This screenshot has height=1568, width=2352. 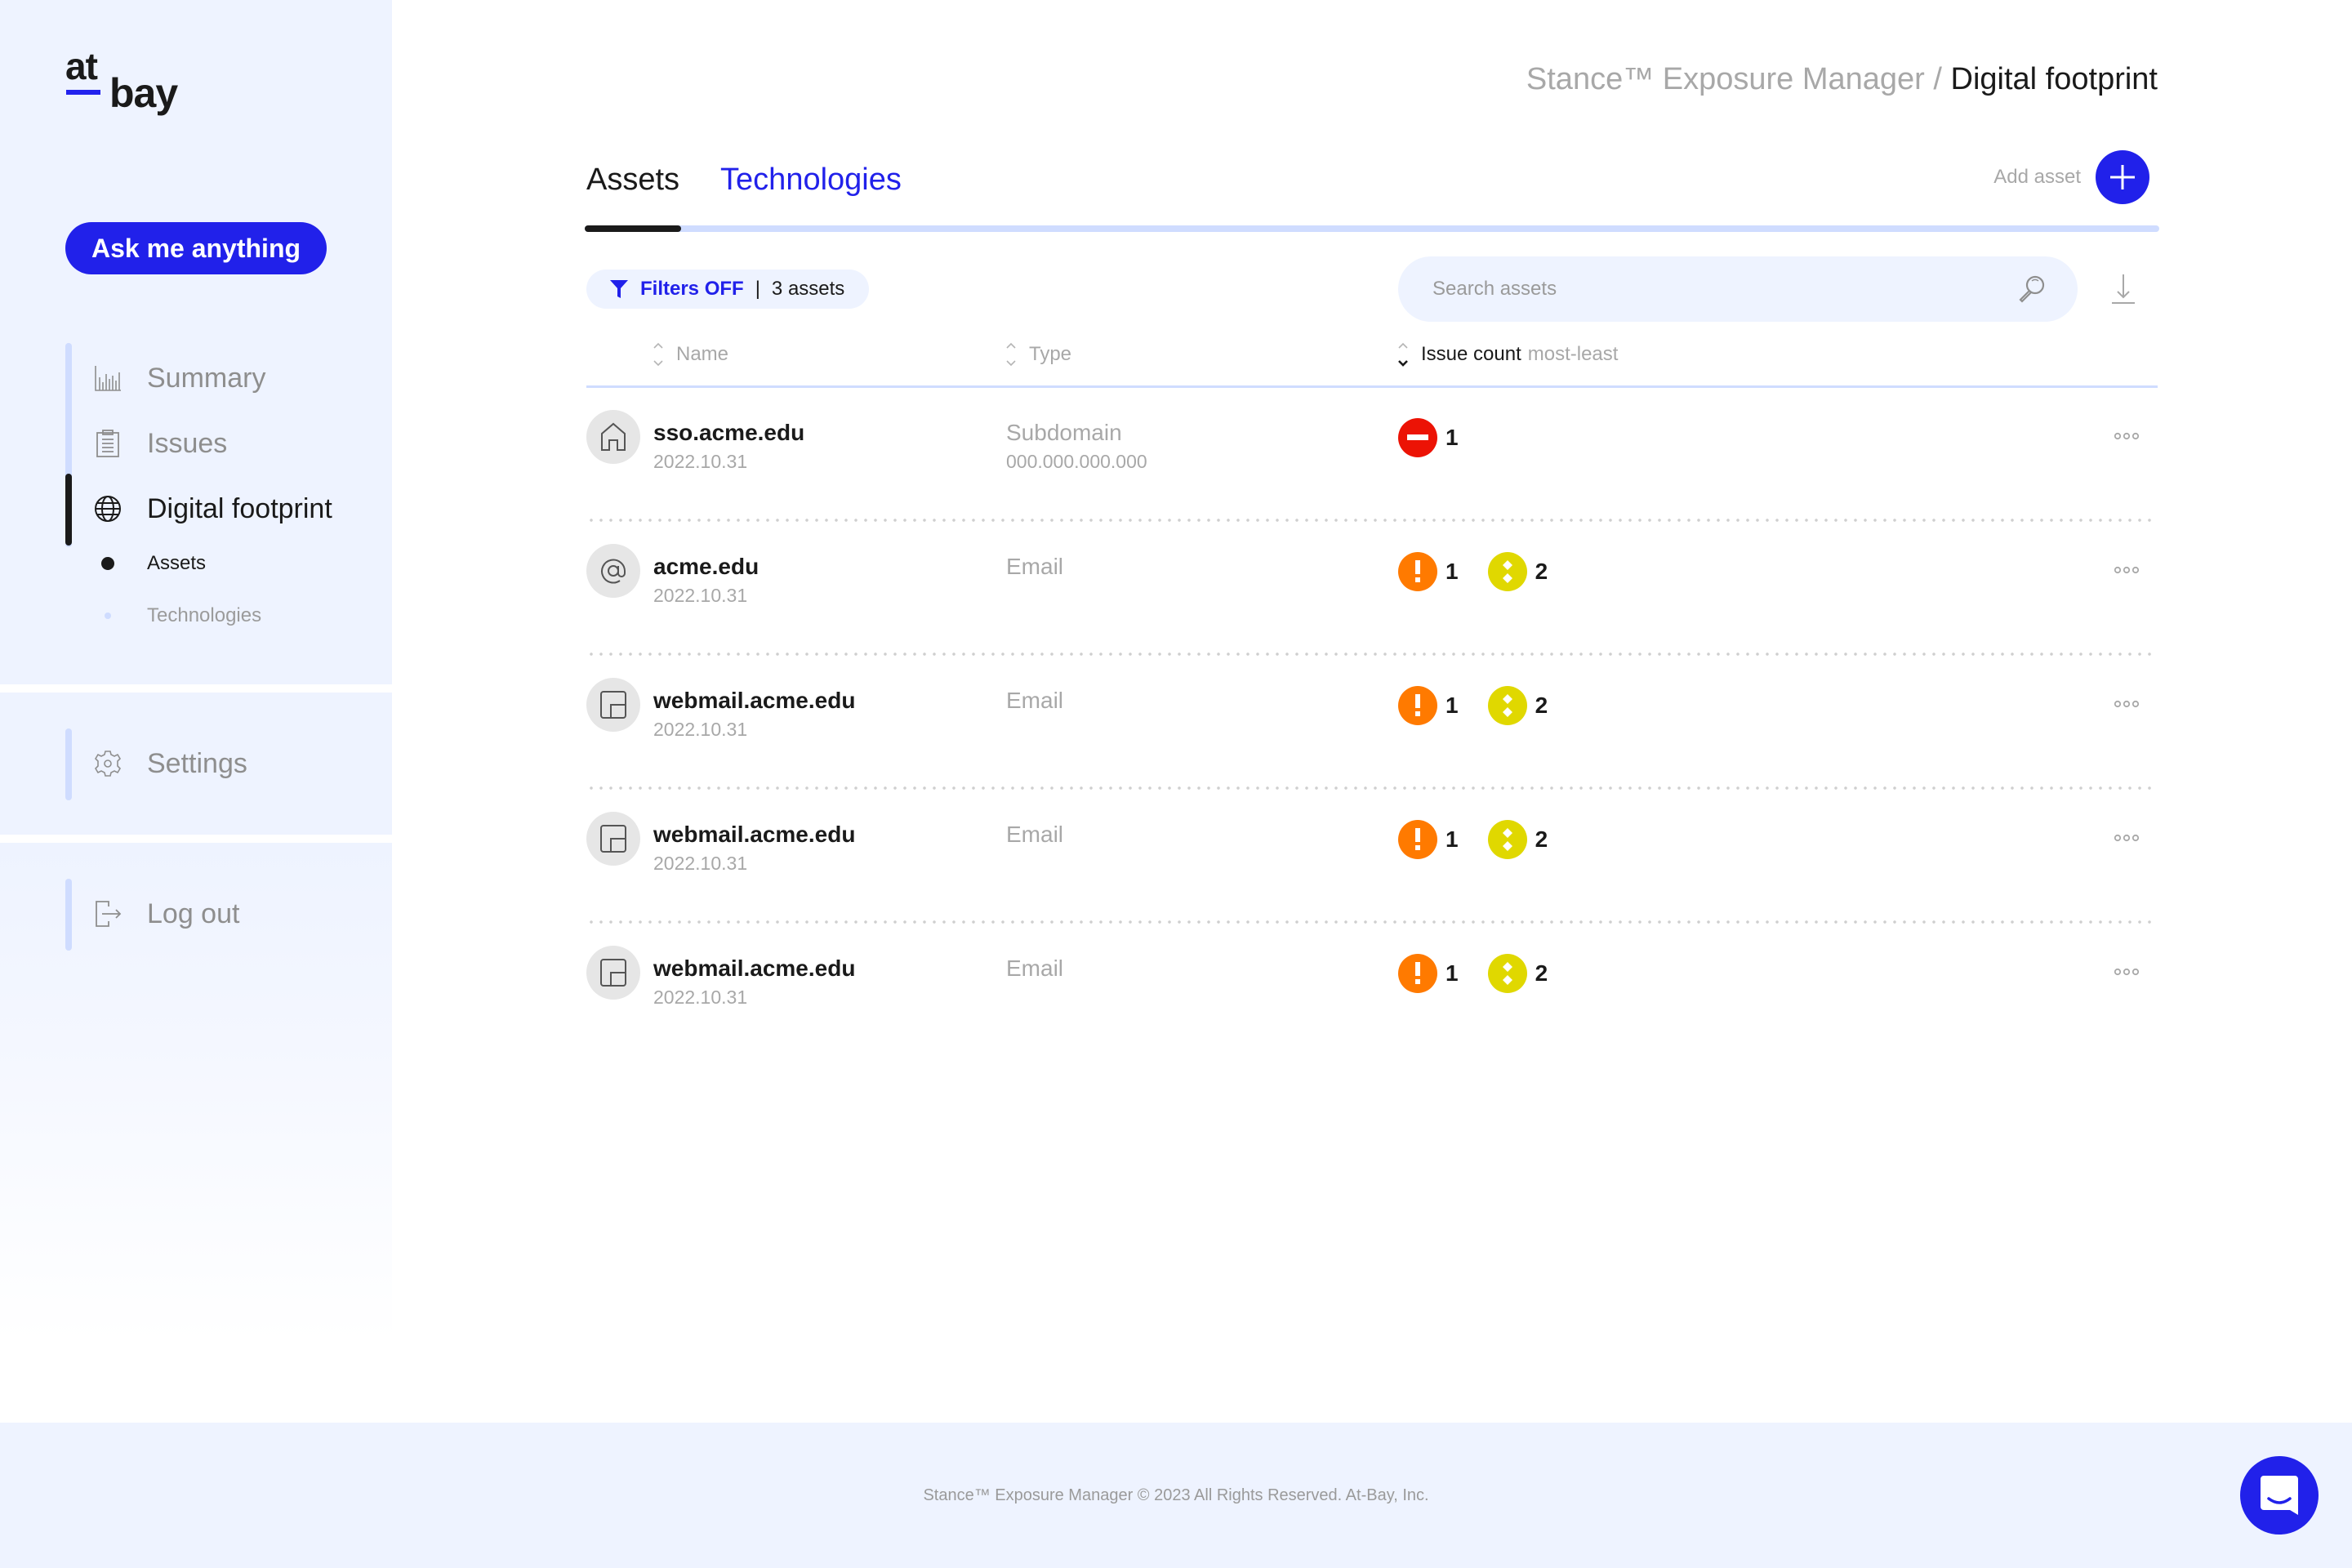 I want to click on settings-track, so click(x=68, y=764).